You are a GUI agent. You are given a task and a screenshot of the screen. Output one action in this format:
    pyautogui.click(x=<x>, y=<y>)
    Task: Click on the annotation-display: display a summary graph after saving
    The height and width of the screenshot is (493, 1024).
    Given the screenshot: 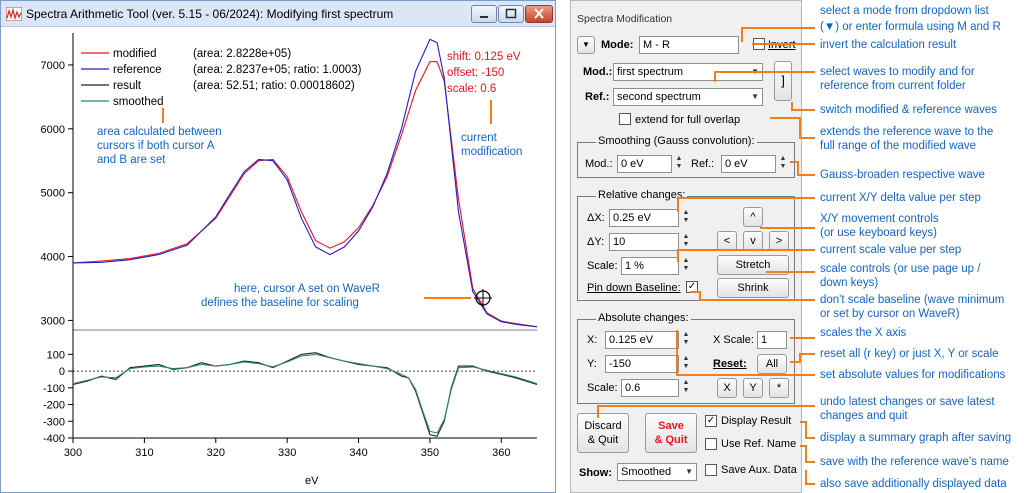 What is the action you would take?
    pyautogui.click(x=916, y=438)
    